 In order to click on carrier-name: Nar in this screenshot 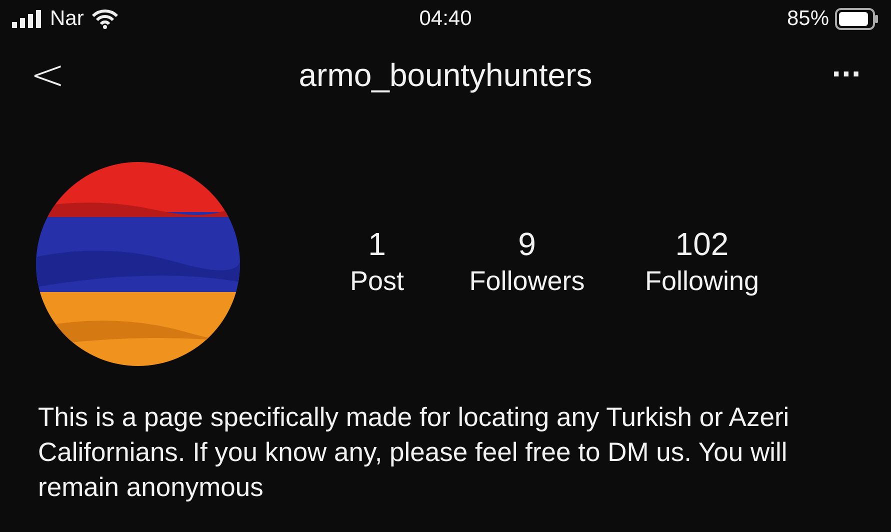, I will do `click(67, 19)`.